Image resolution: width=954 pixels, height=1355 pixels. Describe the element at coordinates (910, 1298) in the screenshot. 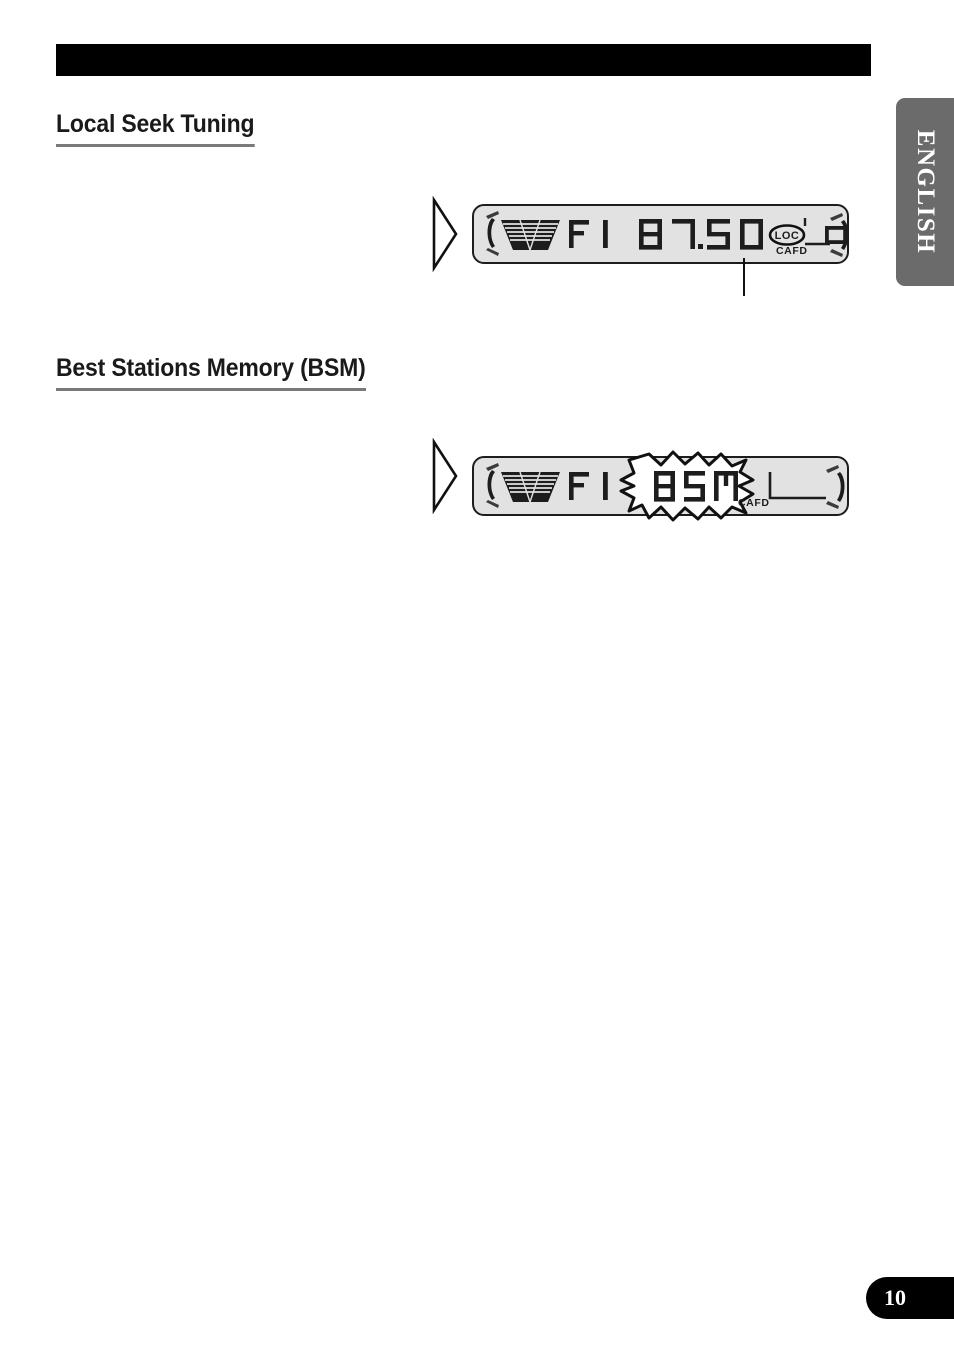

I see `page-number-tab: 10` at that location.